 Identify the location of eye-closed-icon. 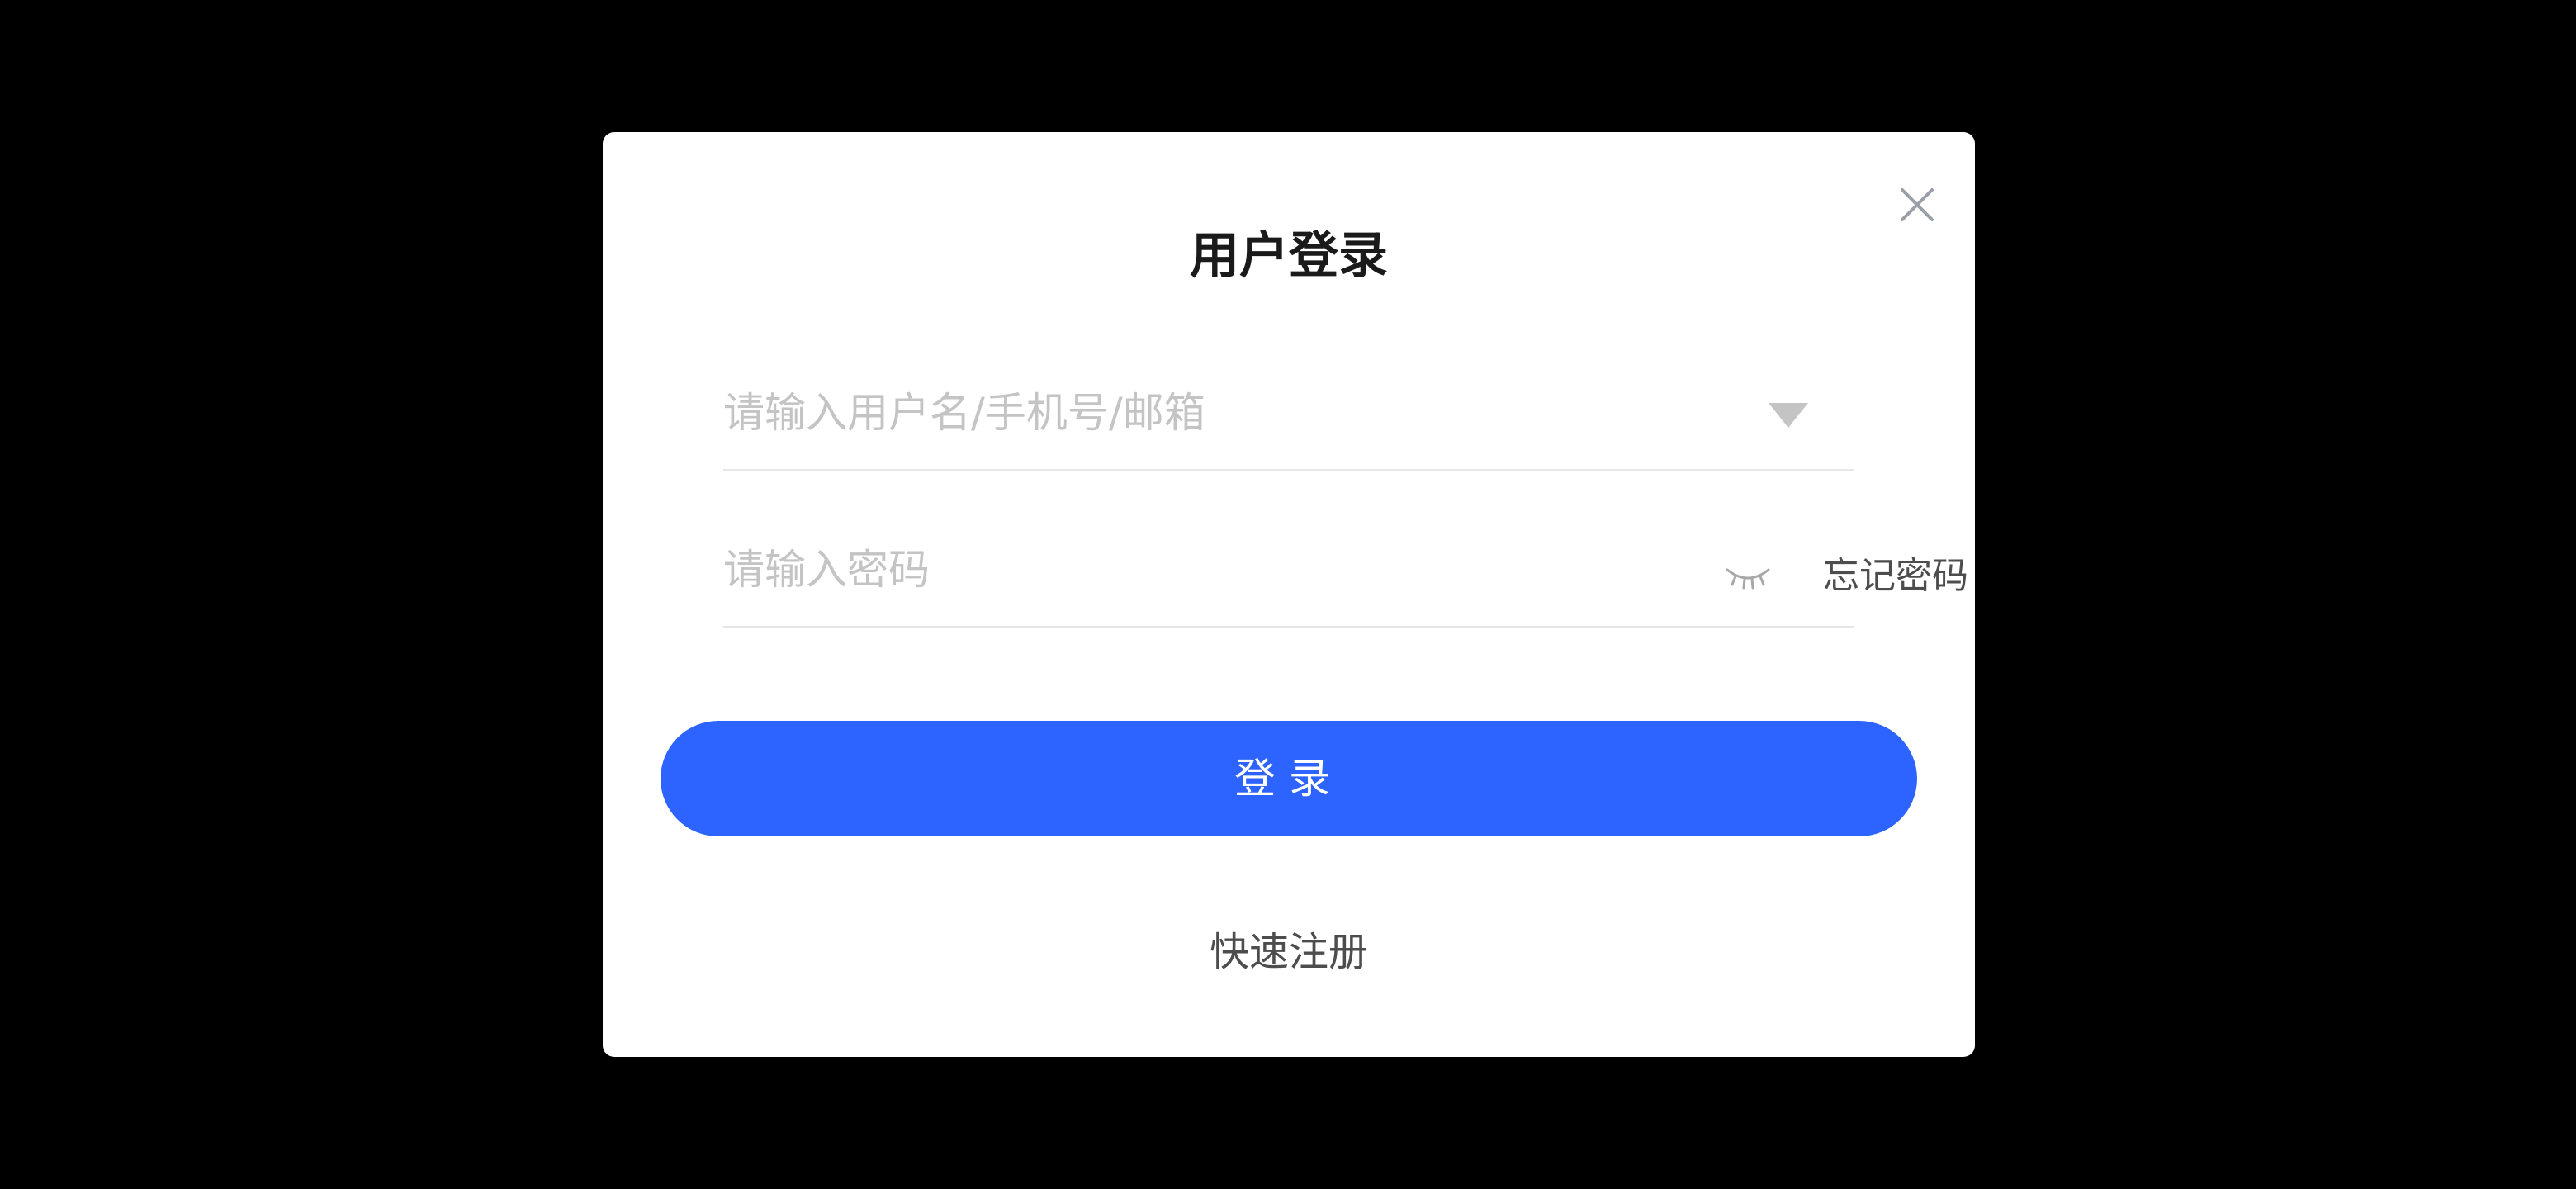
(1748, 579).